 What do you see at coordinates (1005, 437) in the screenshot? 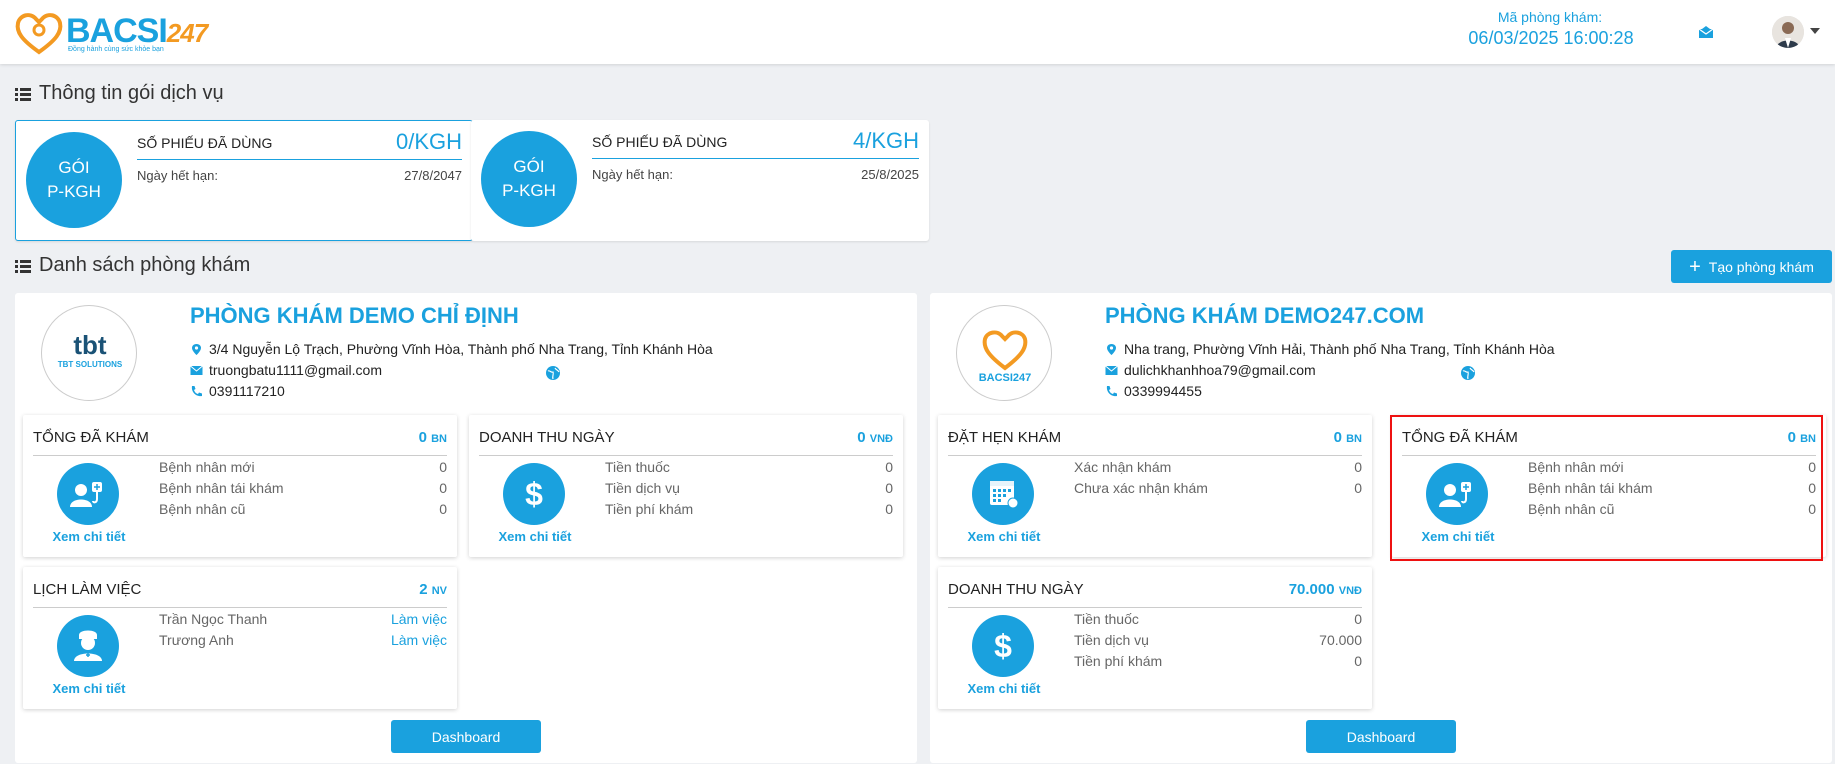
I see `card-title: ĐẶT HẸN KHÁM` at bounding box center [1005, 437].